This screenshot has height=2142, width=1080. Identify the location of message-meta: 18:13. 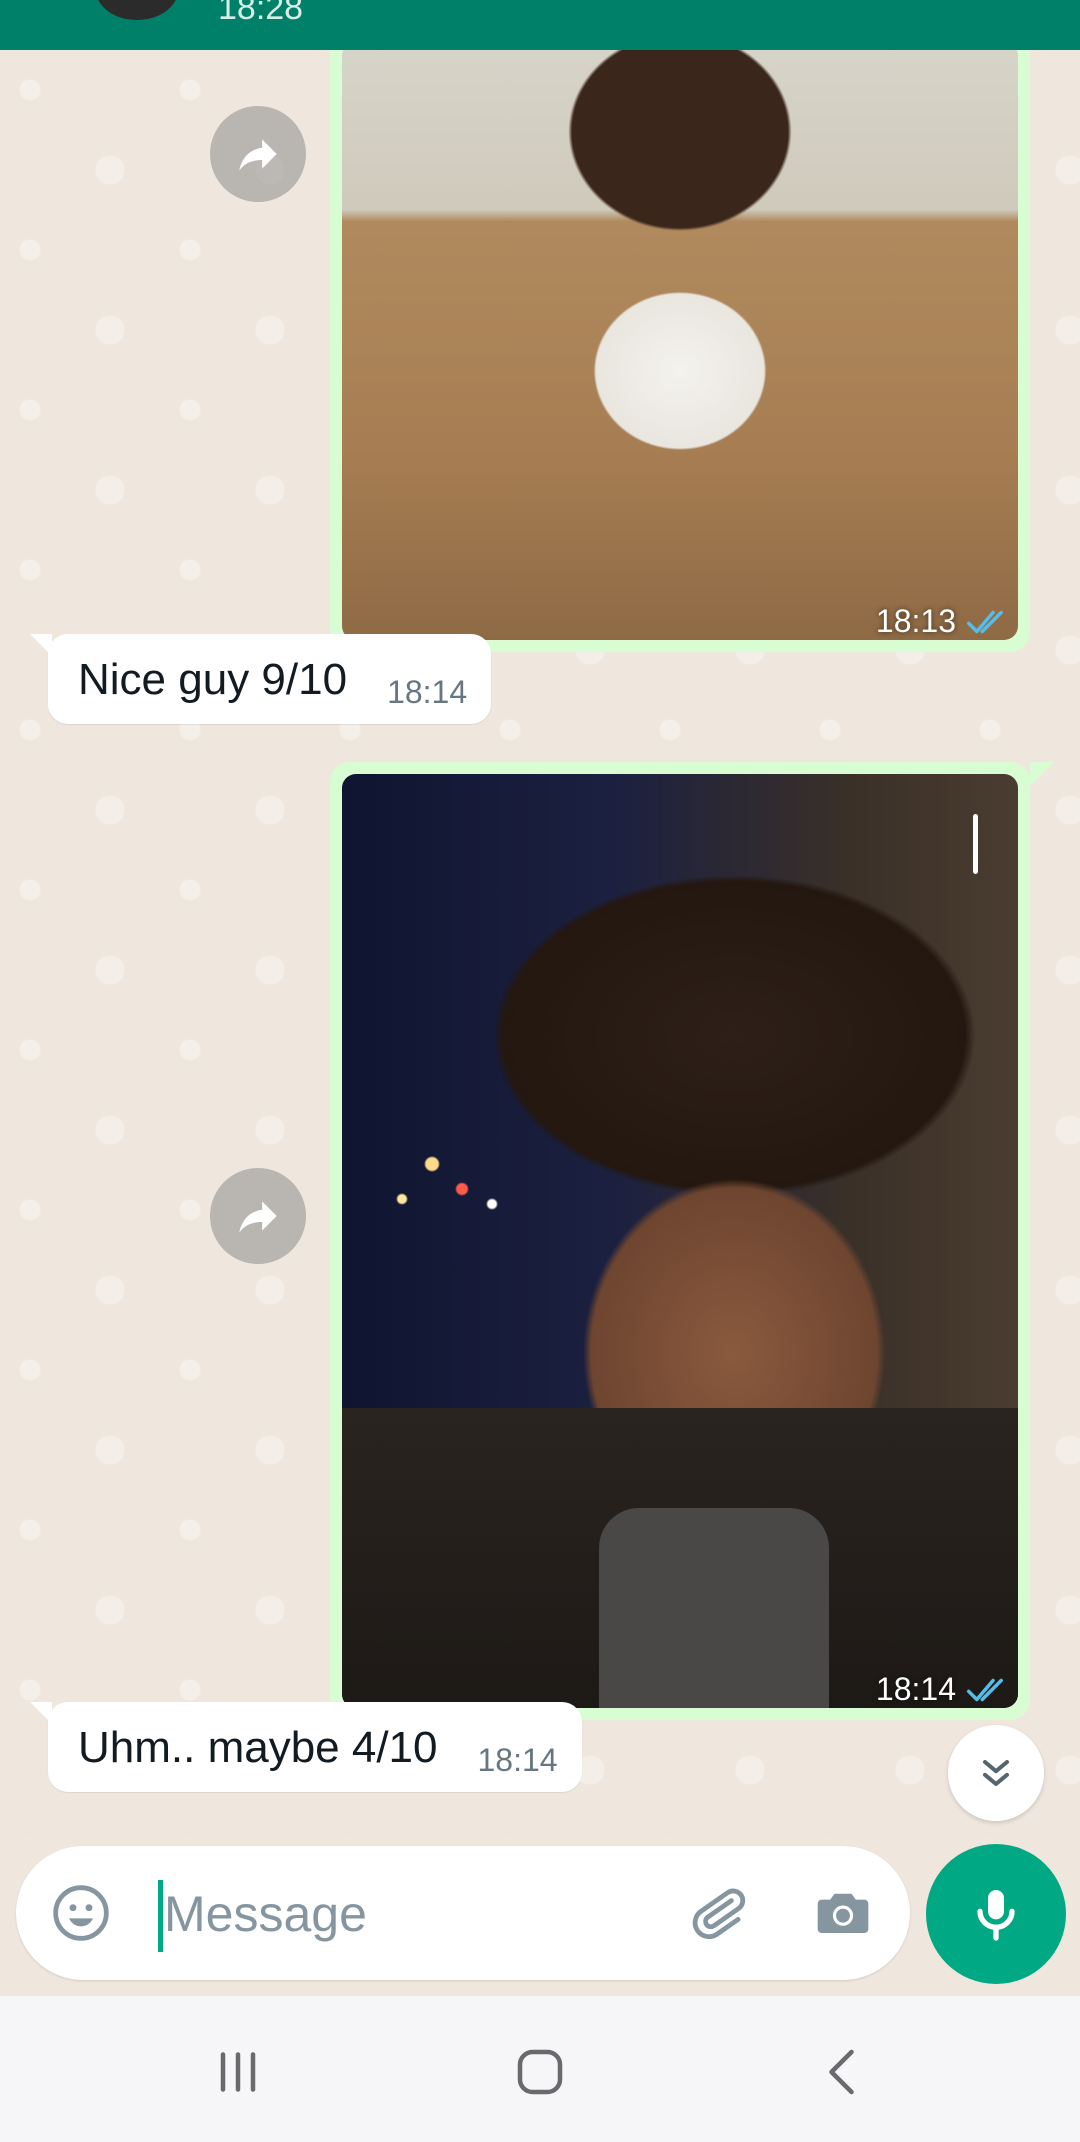
(944, 621).